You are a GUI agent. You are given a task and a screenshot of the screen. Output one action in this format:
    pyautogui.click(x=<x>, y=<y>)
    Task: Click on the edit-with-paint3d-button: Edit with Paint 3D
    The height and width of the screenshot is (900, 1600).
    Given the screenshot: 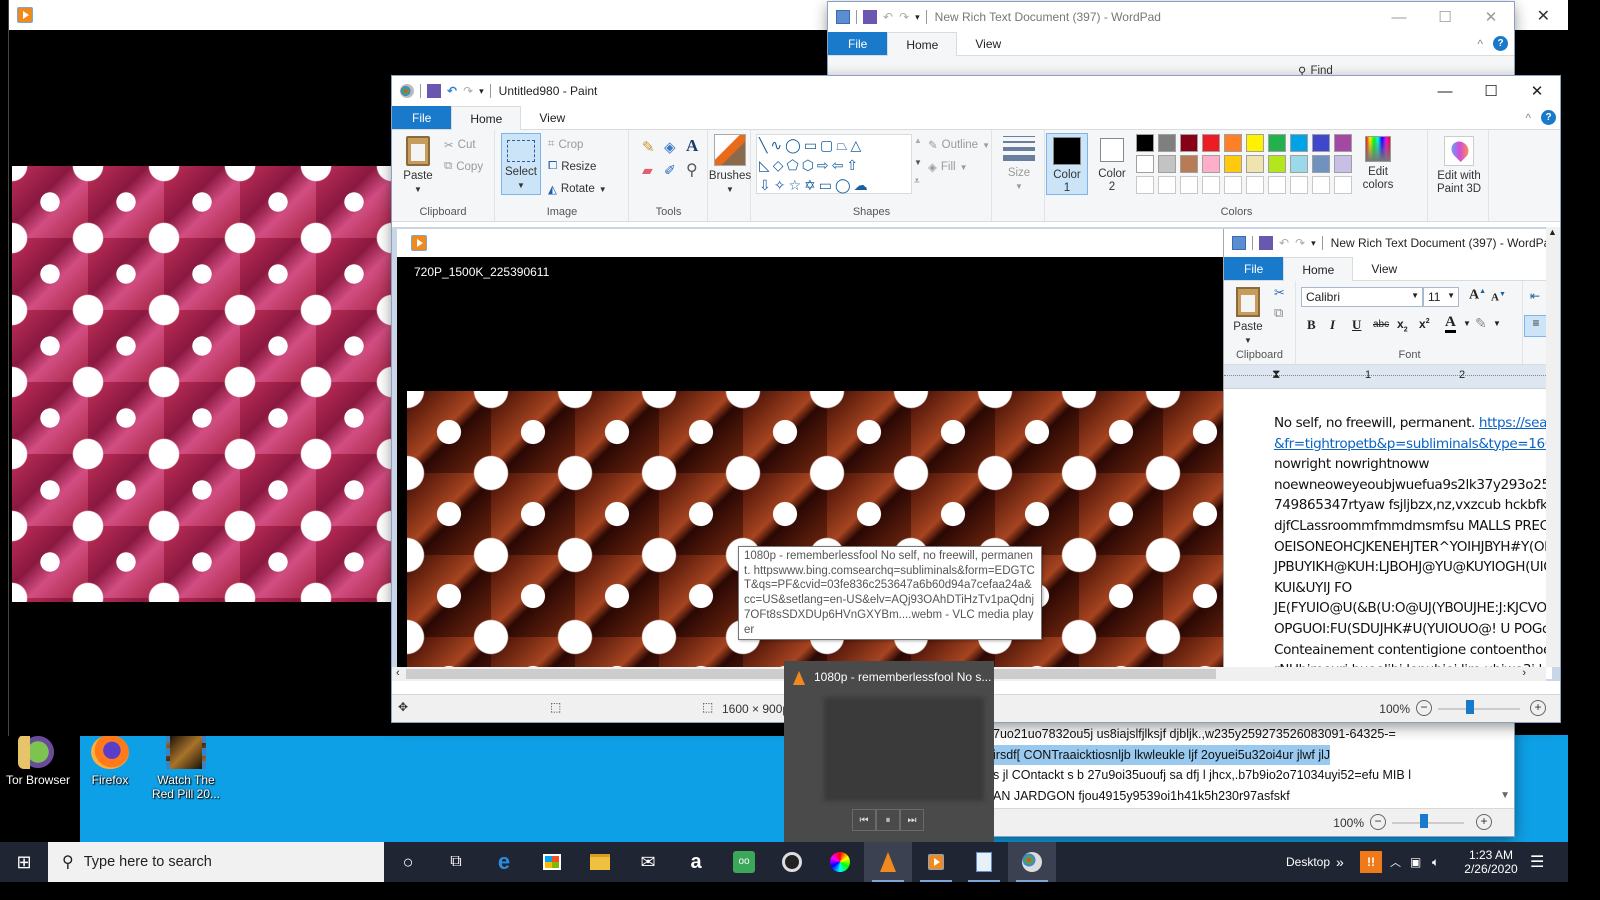 What is the action you would take?
    pyautogui.click(x=1459, y=166)
    